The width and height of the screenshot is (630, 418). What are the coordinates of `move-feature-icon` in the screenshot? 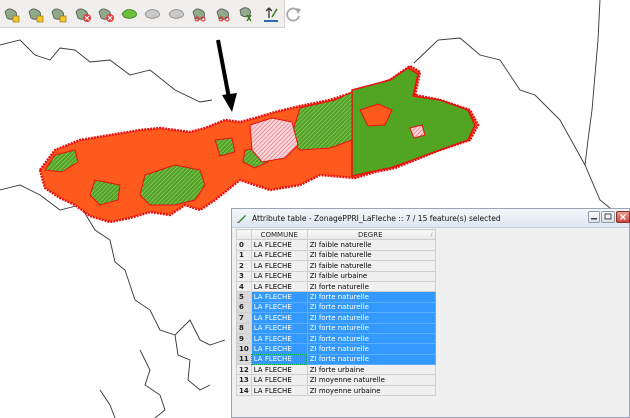 It's located at (35, 14).